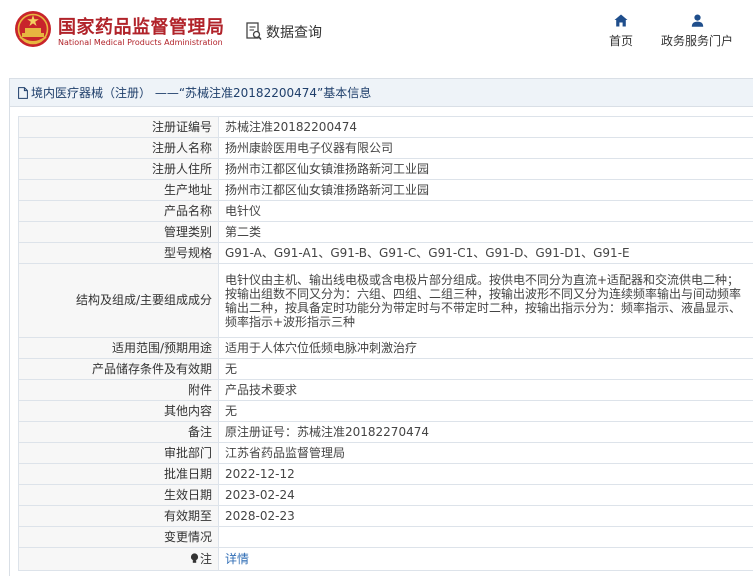 The height and width of the screenshot is (576, 753). Describe the element at coordinates (118, 211) in the screenshot. I see `row-label: 产品名称` at that location.